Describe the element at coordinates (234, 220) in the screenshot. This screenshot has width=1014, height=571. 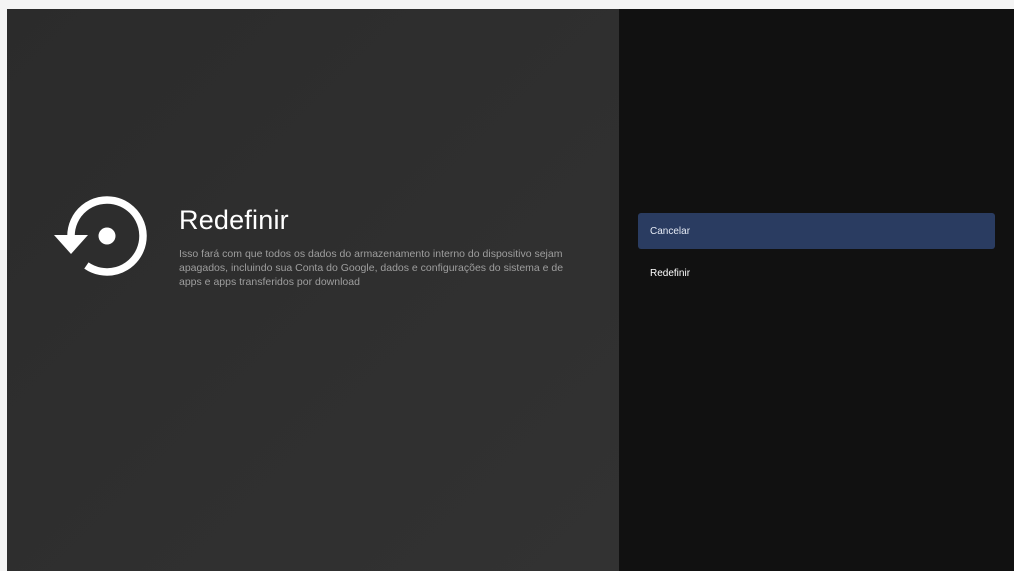
I see `page-title: Redefinir` at that location.